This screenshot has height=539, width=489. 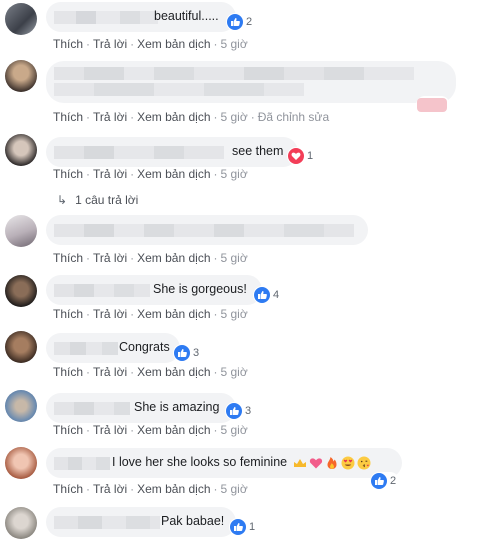 I want to click on edited-label: Đã chỉnh sửa, so click(x=293, y=117).